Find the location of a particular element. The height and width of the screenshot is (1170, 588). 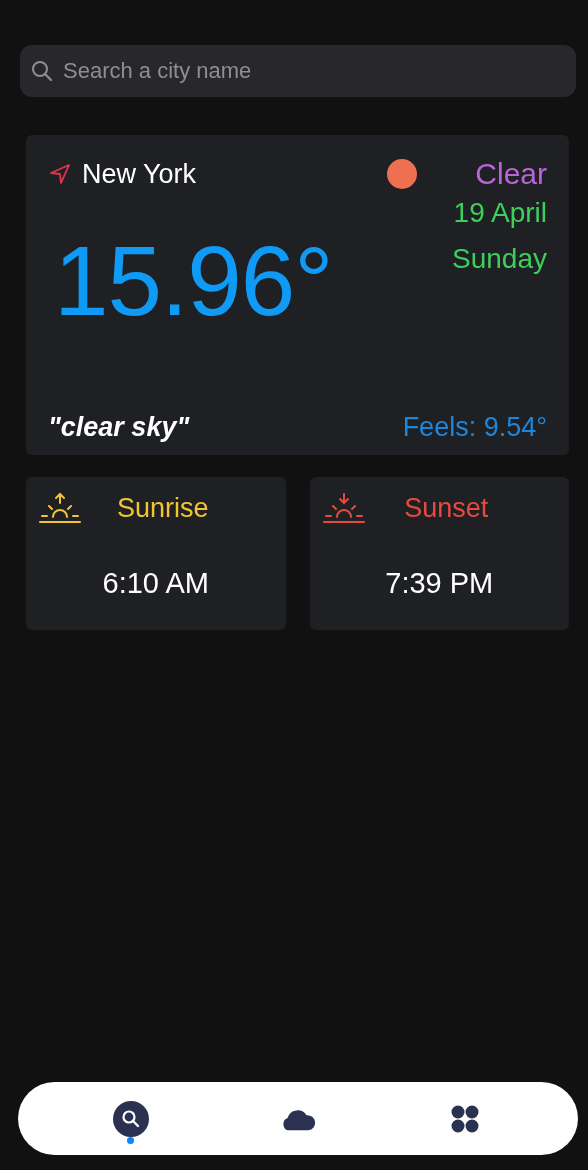

time-text: 7:39 PM is located at coordinates (439, 583).